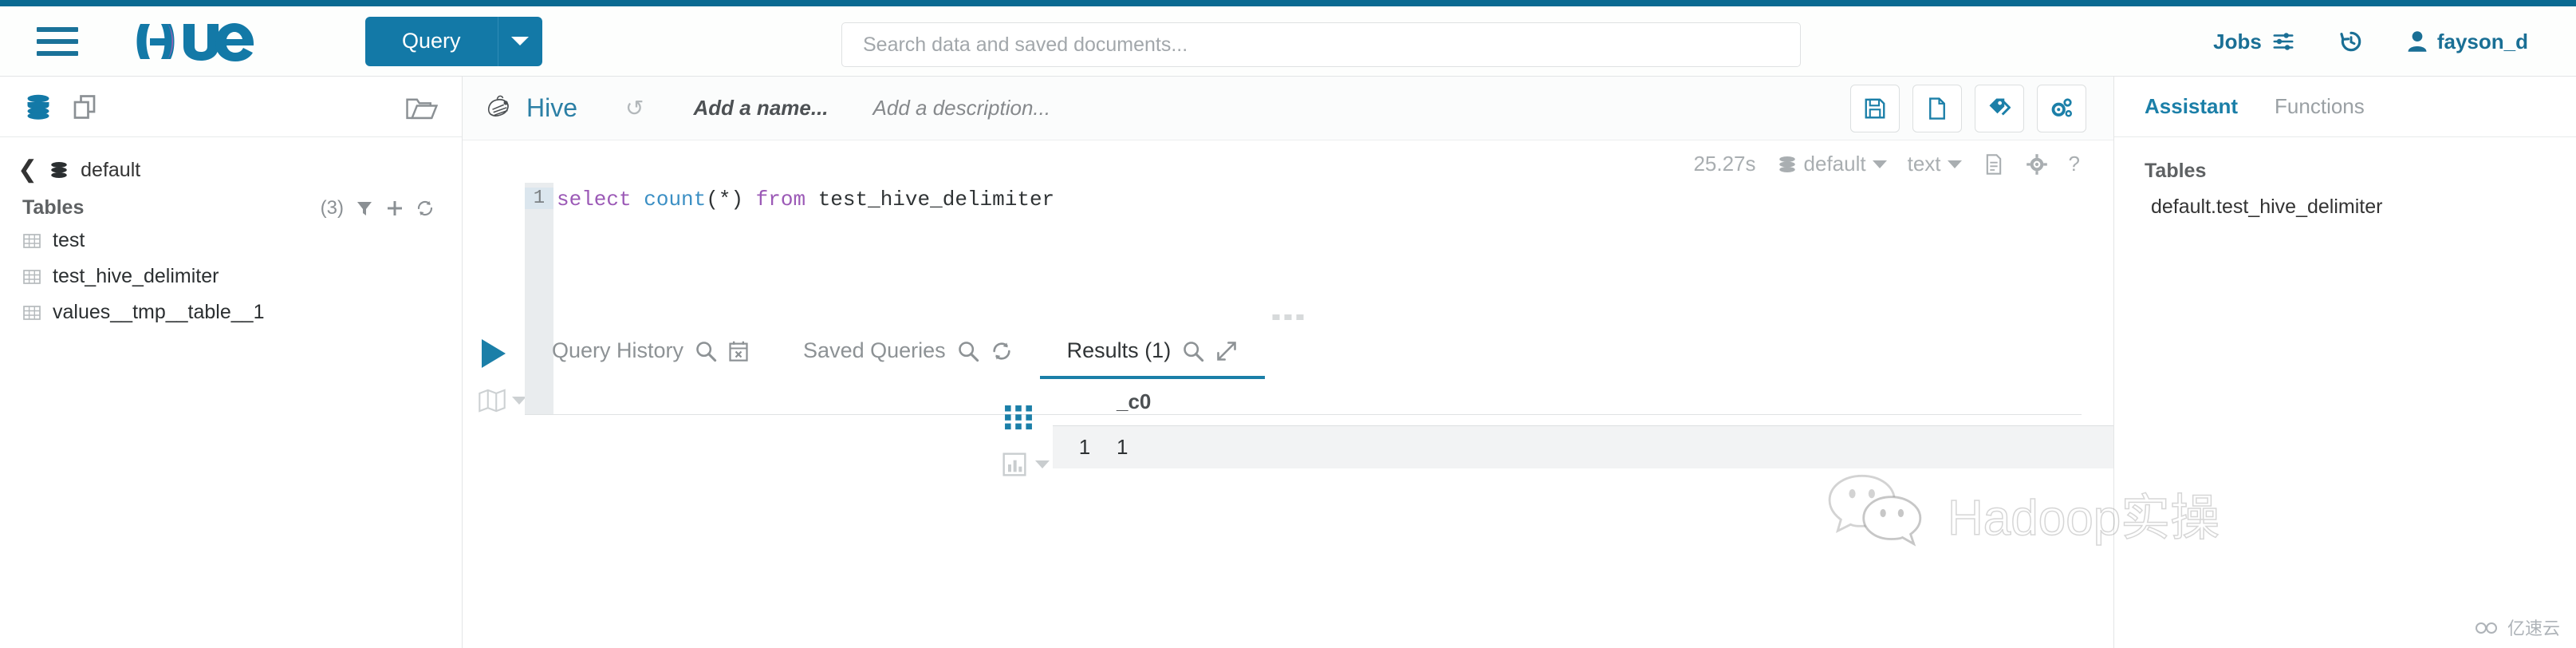 The height and width of the screenshot is (648, 2576). What do you see at coordinates (634, 108) in the screenshot?
I see `history-icon: ↺` at bounding box center [634, 108].